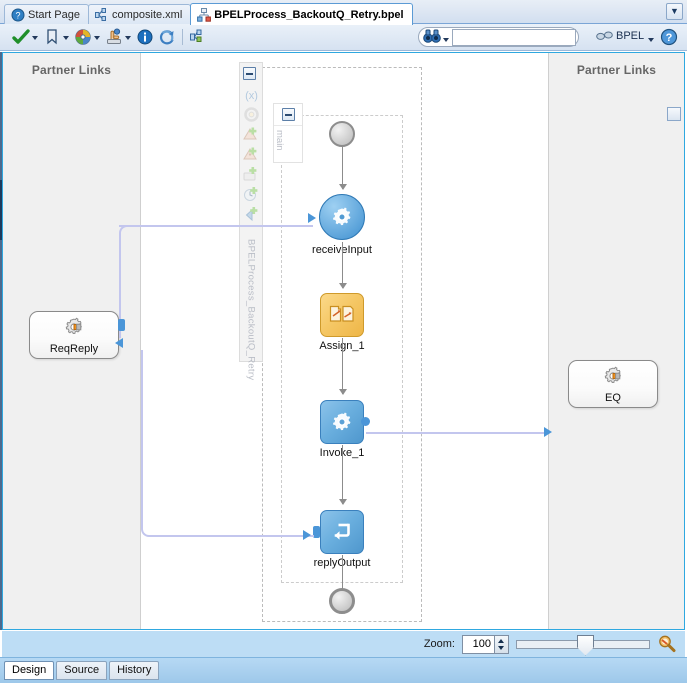 The image size is (687, 683). I want to click on fault-handler-add-icon, so click(251, 134).